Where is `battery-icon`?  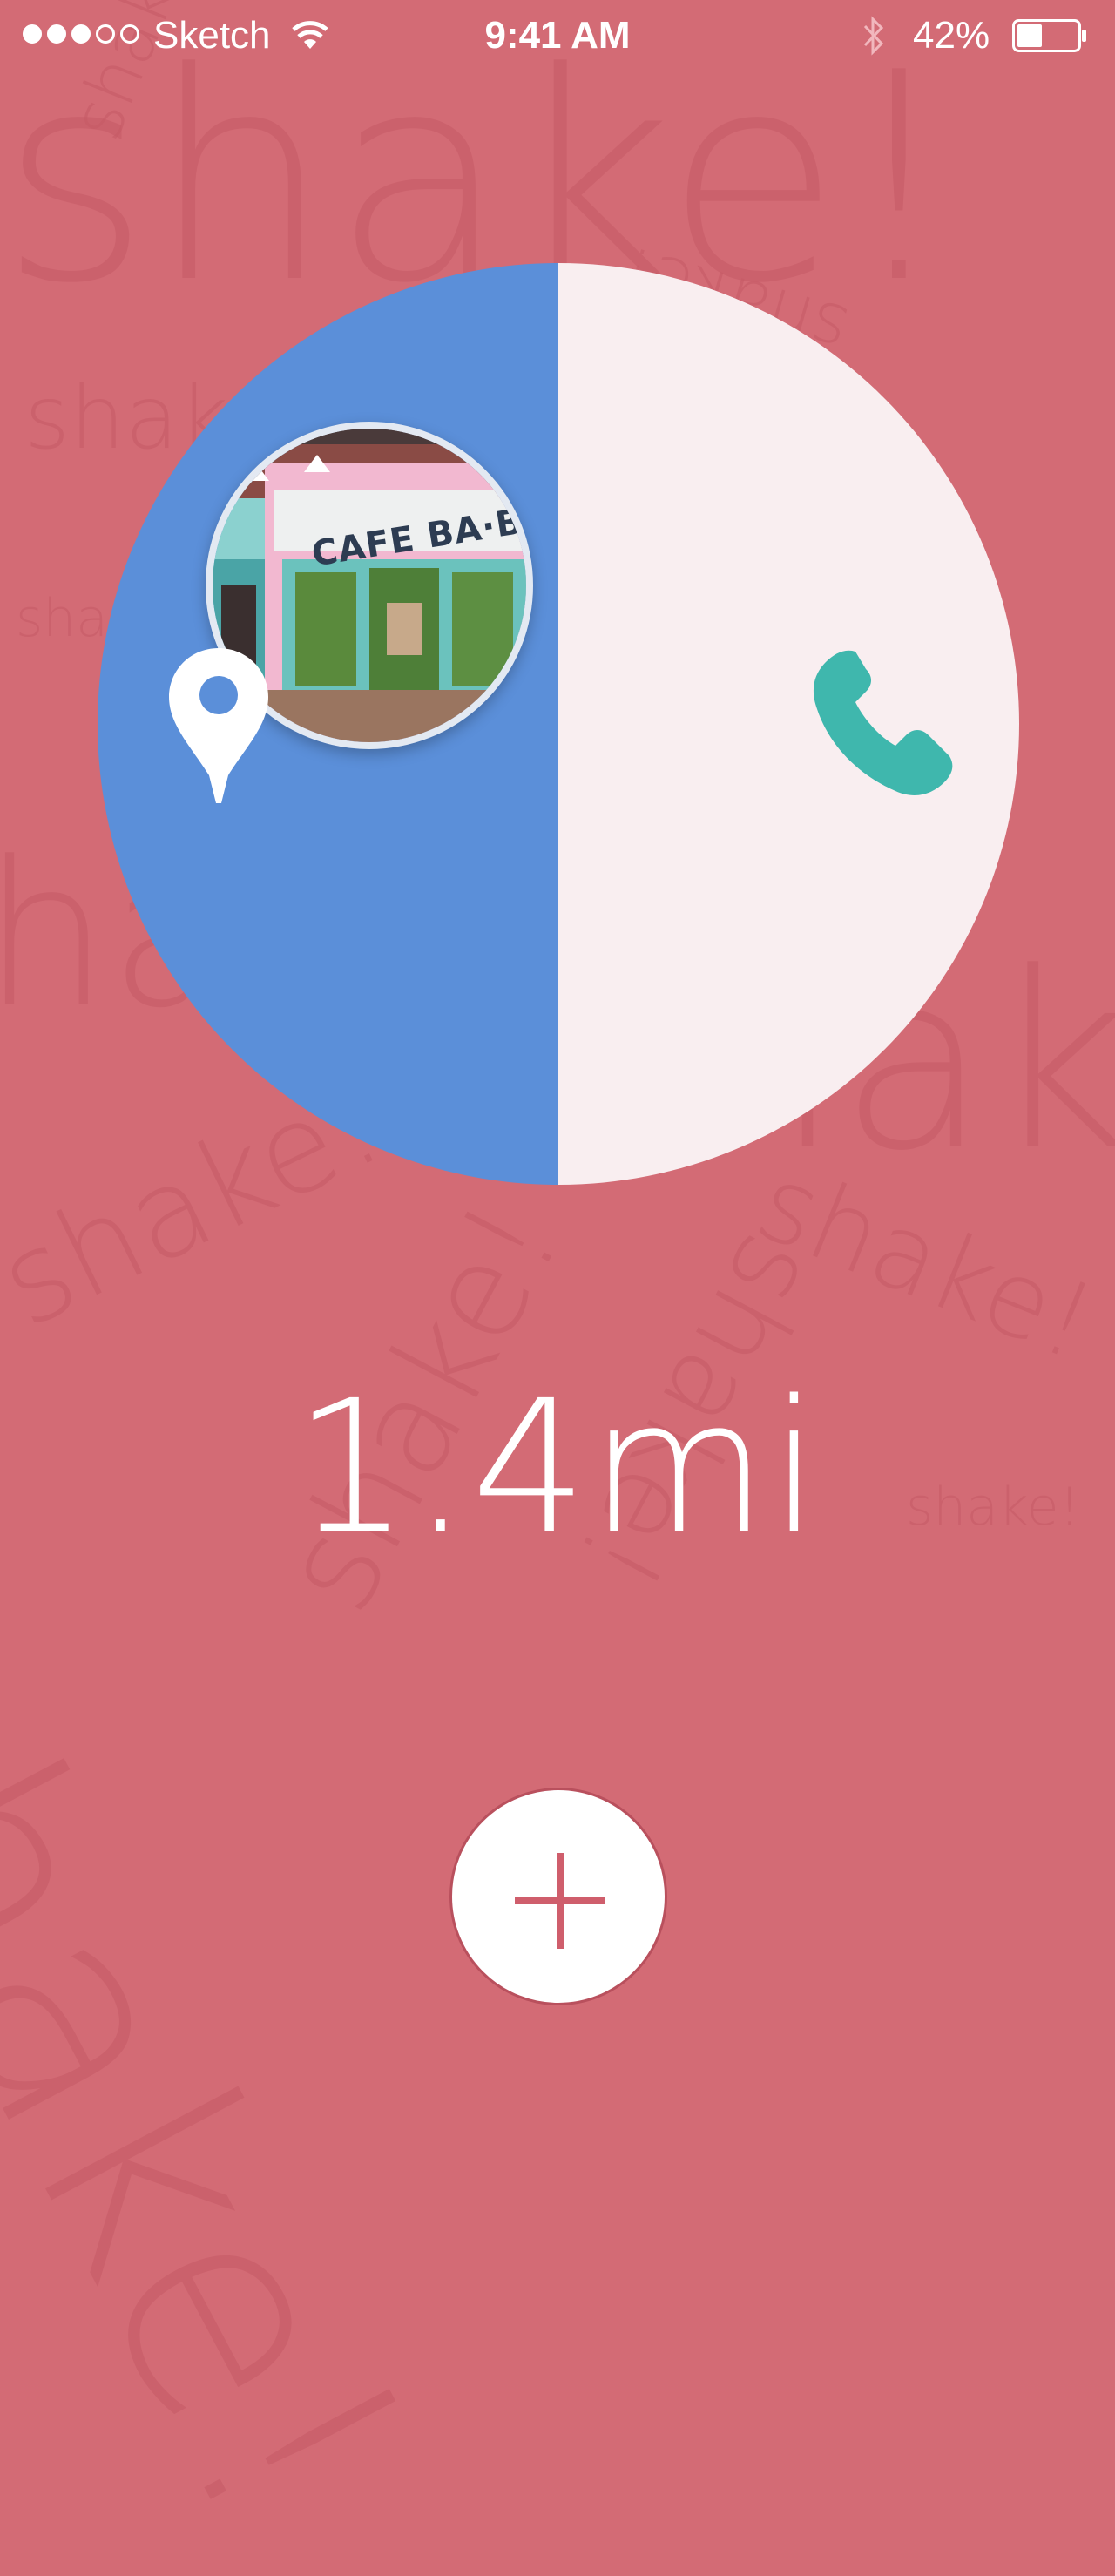
battery-icon is located at coordinates (1049, 35).